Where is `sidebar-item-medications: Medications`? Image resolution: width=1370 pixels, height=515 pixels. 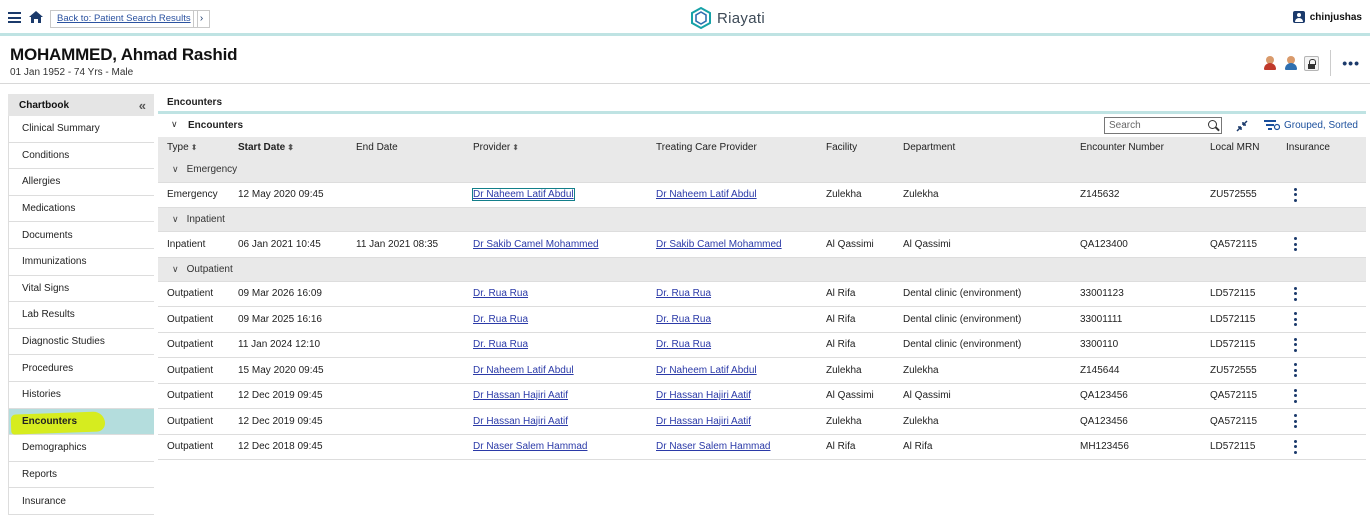
sidebar-item-medications: Medications is located at coordinates (81, 209).